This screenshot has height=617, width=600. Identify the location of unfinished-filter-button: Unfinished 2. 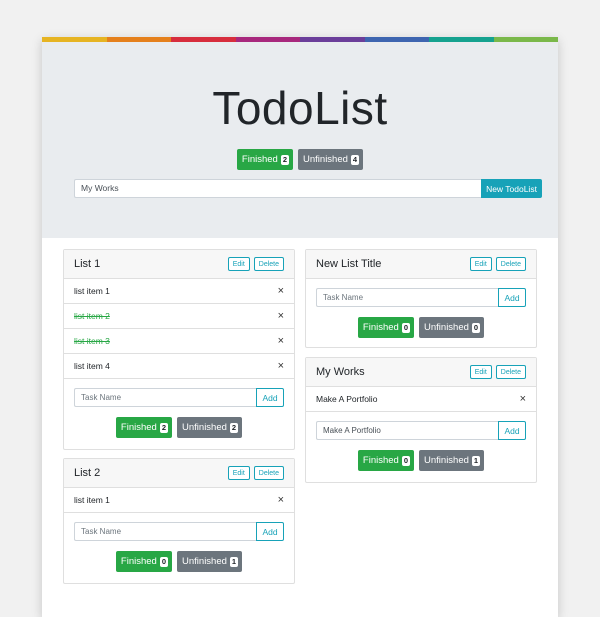
(210, 427).